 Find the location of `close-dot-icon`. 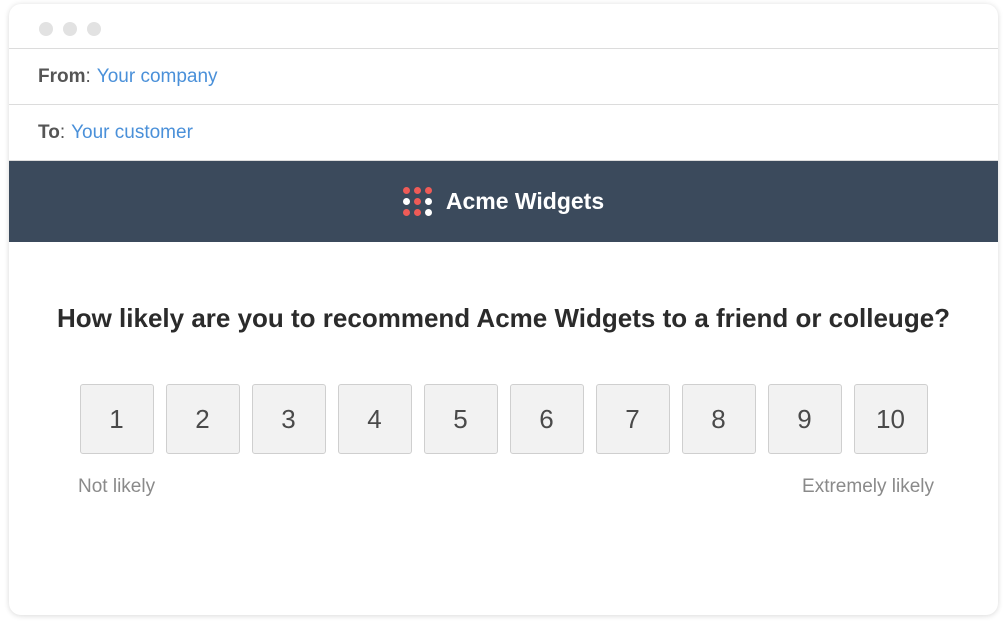

close-dot-icon is located at coordinates (46, 29).